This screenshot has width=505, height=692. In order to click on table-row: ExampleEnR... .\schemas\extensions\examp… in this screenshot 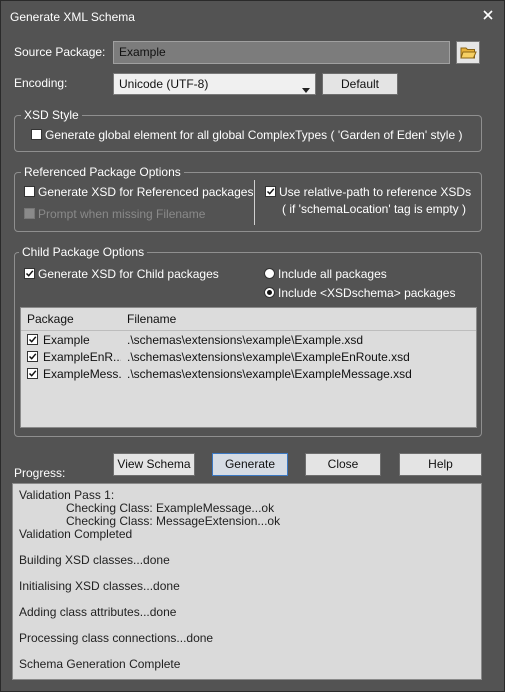, I will do `click(248, 356)`.